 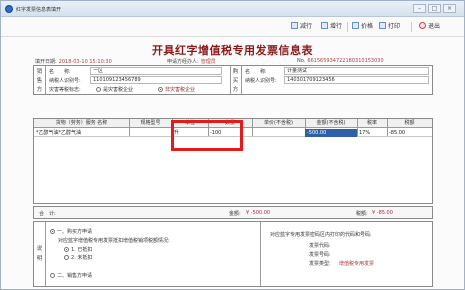 What do you see at coordinates (75, 232) in the screenshot?
I see `buyer-request-label: 一、购买方申请` at bounding box center [75, 232].